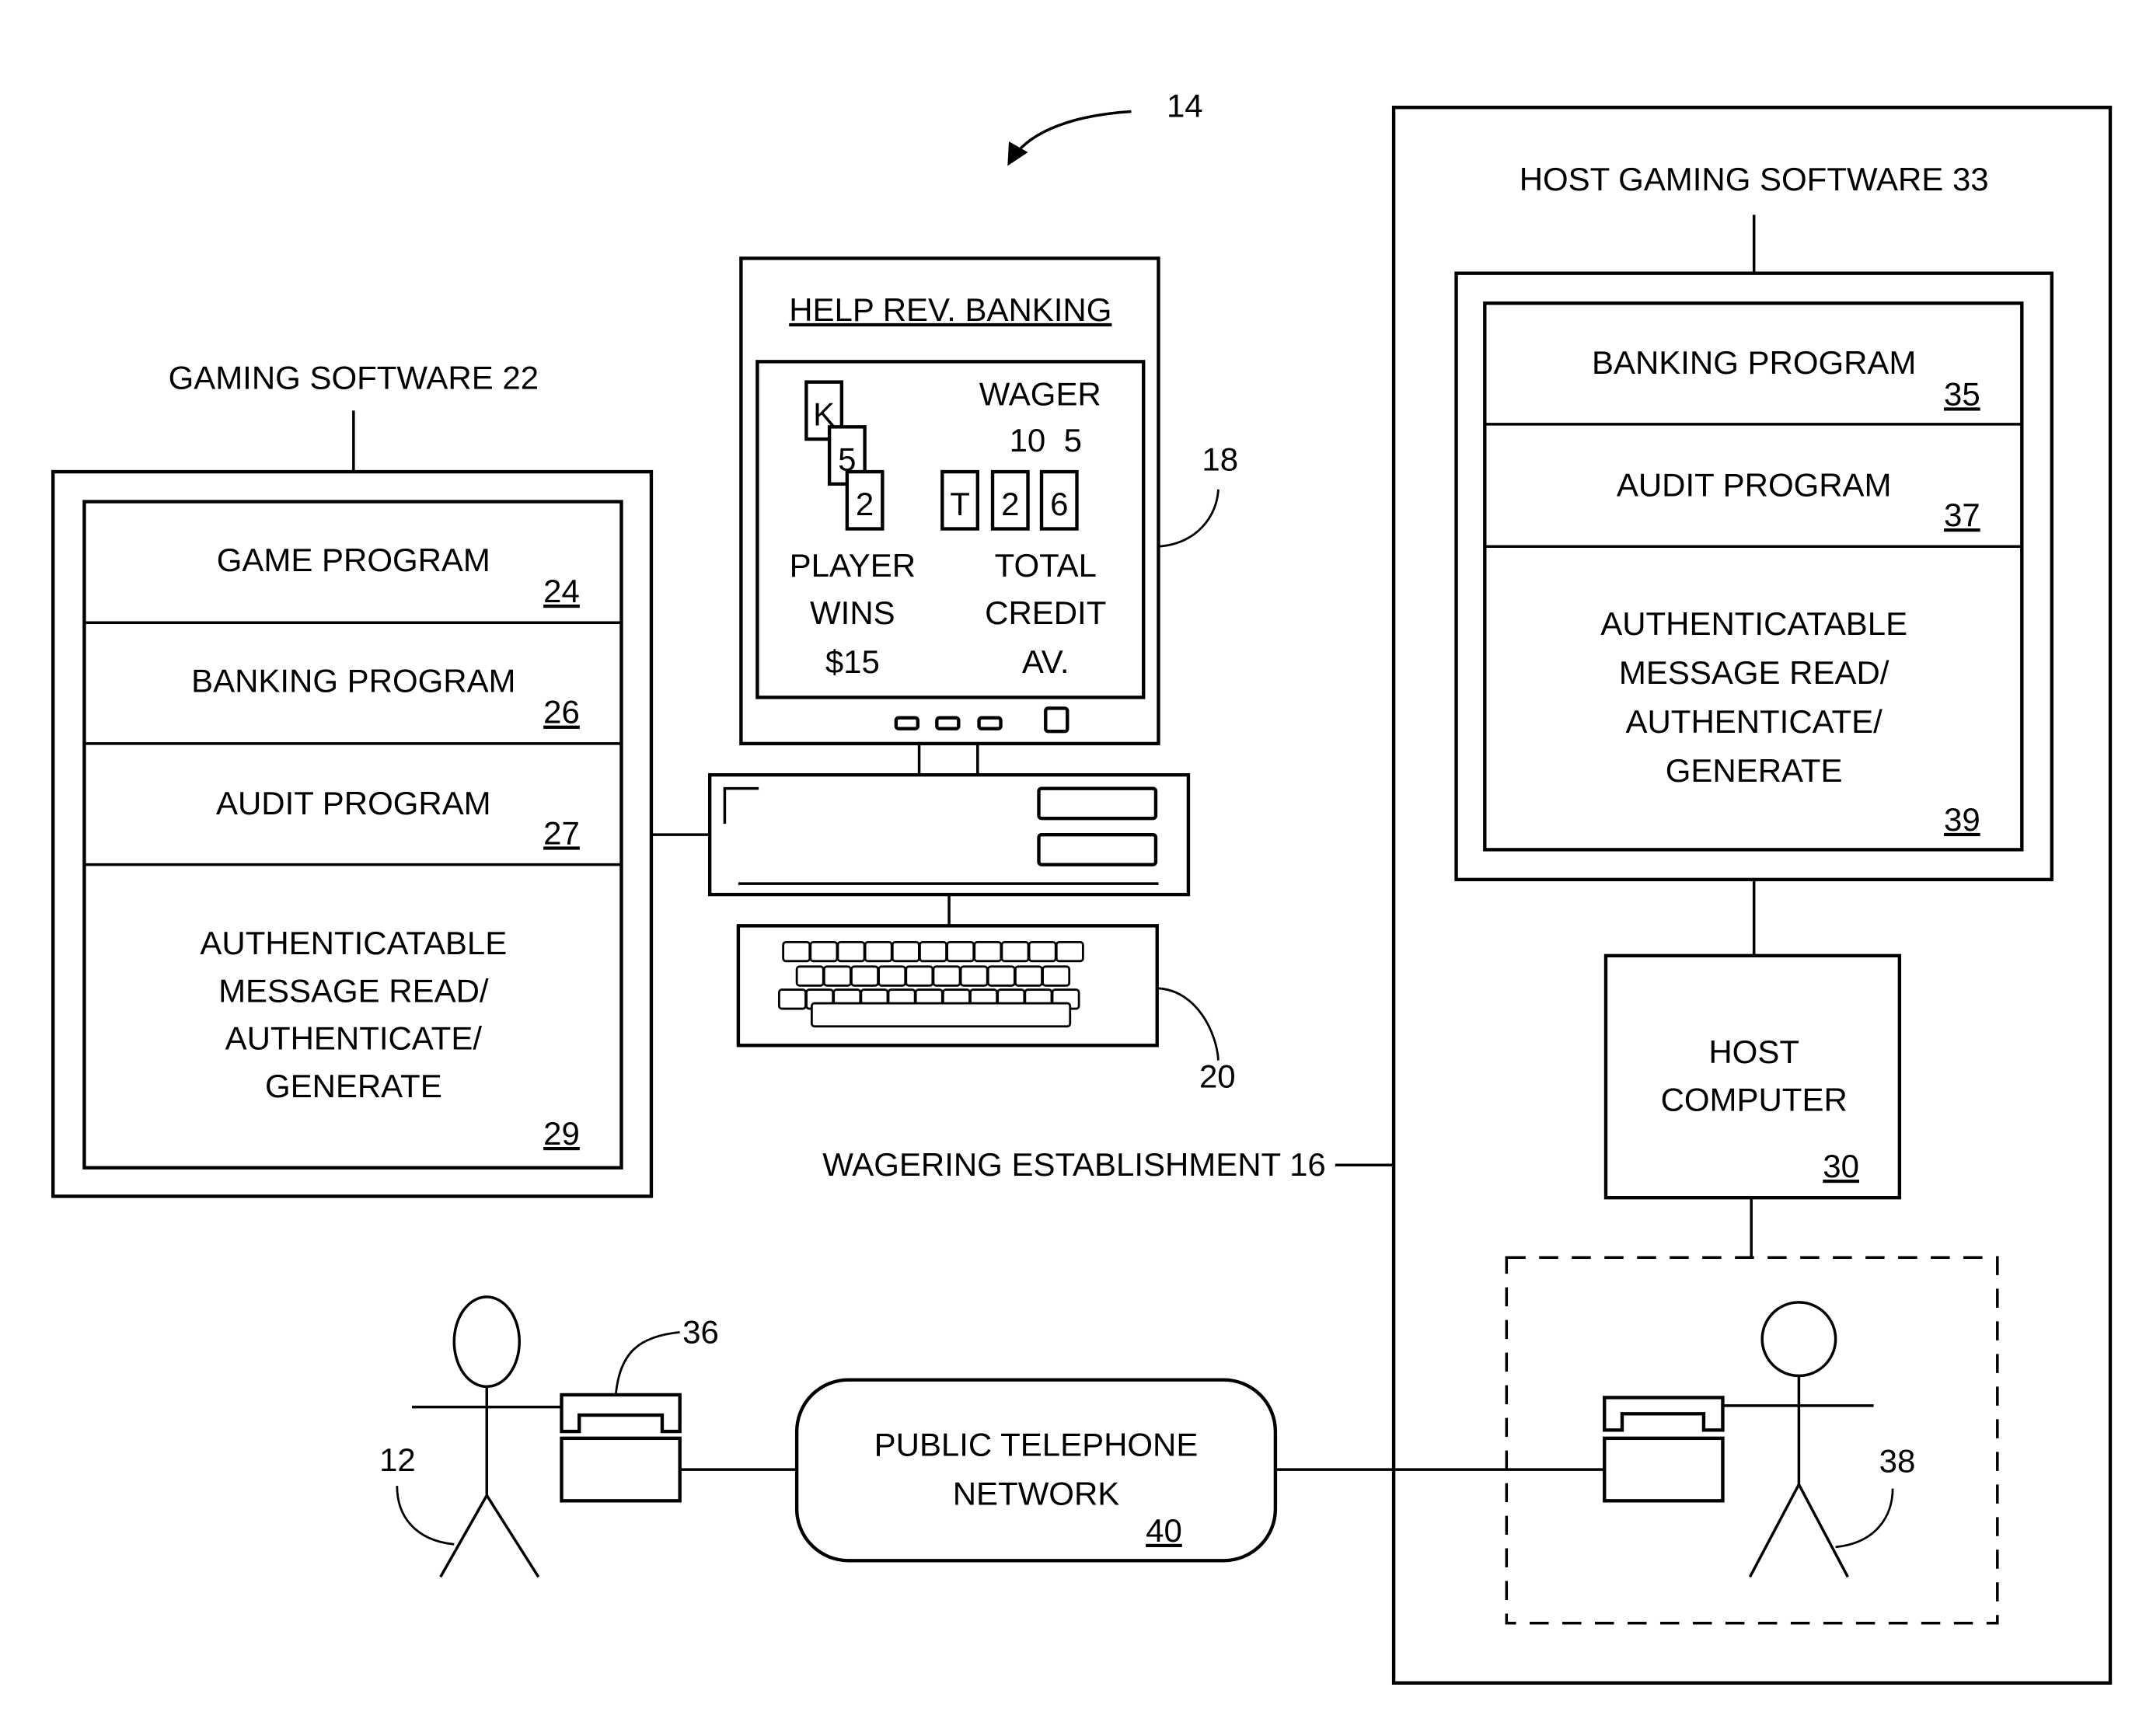 The width and height of the screenshot is (2132, 1736). Describe the element at coordinates (353, 560) in the screenshot. I see `svg-text: GAME PROGRAM` at that location.